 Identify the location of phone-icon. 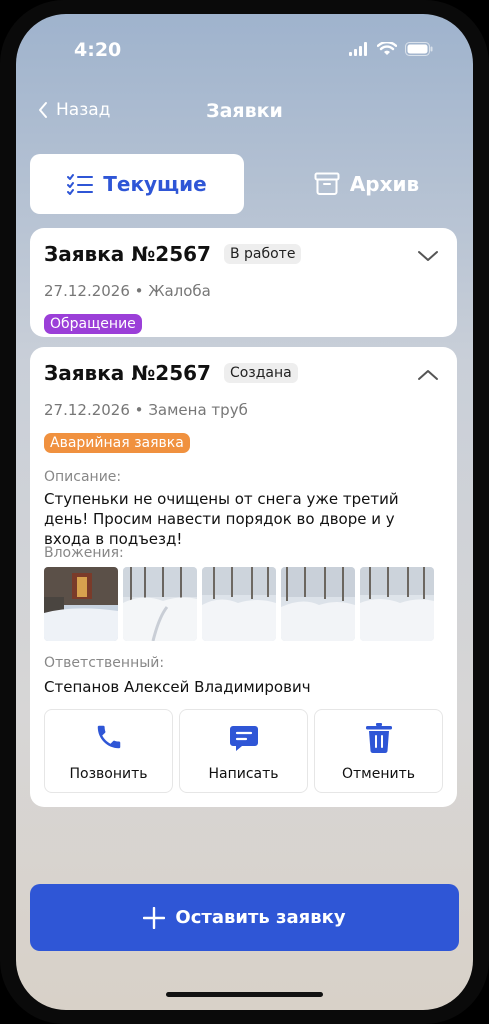
(108, 737).